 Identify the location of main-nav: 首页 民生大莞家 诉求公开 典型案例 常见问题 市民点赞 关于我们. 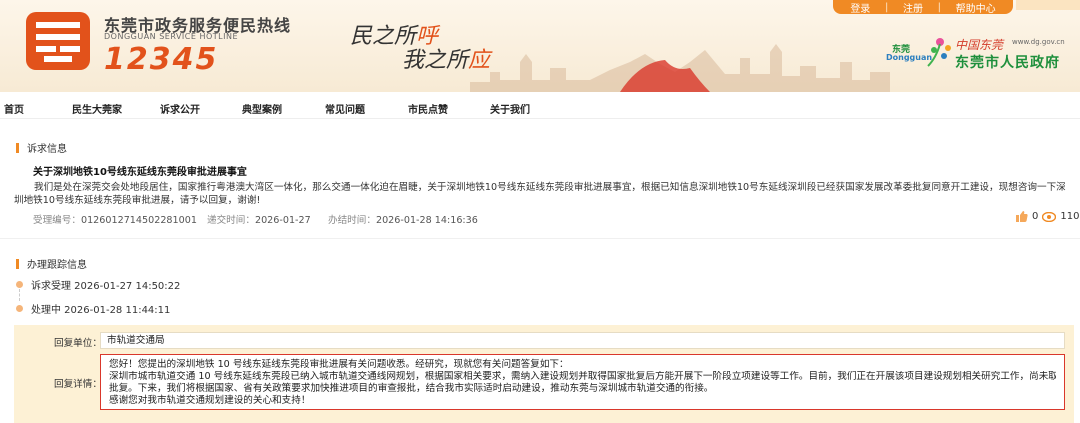
(540, 107).